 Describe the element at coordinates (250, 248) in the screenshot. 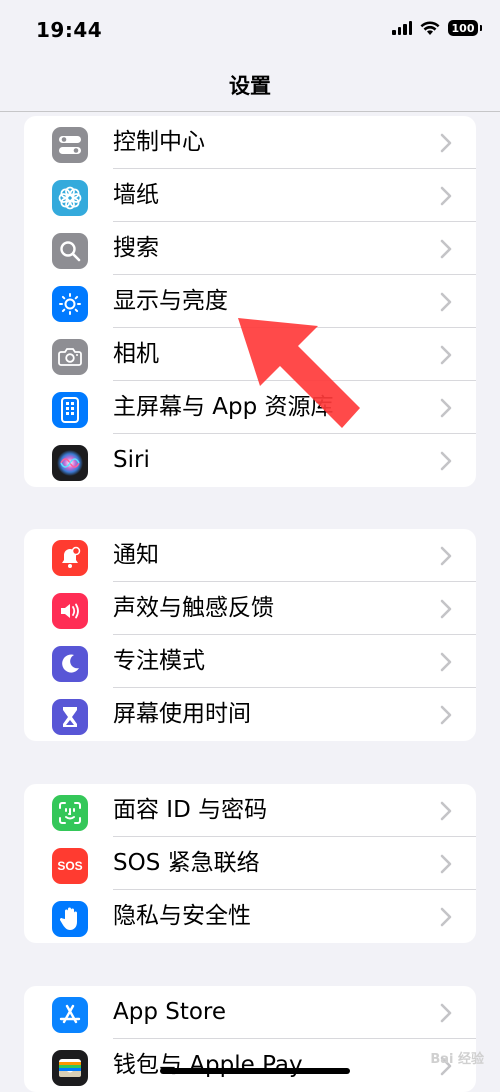

I see `settings-row-search: 搜索` at that location.